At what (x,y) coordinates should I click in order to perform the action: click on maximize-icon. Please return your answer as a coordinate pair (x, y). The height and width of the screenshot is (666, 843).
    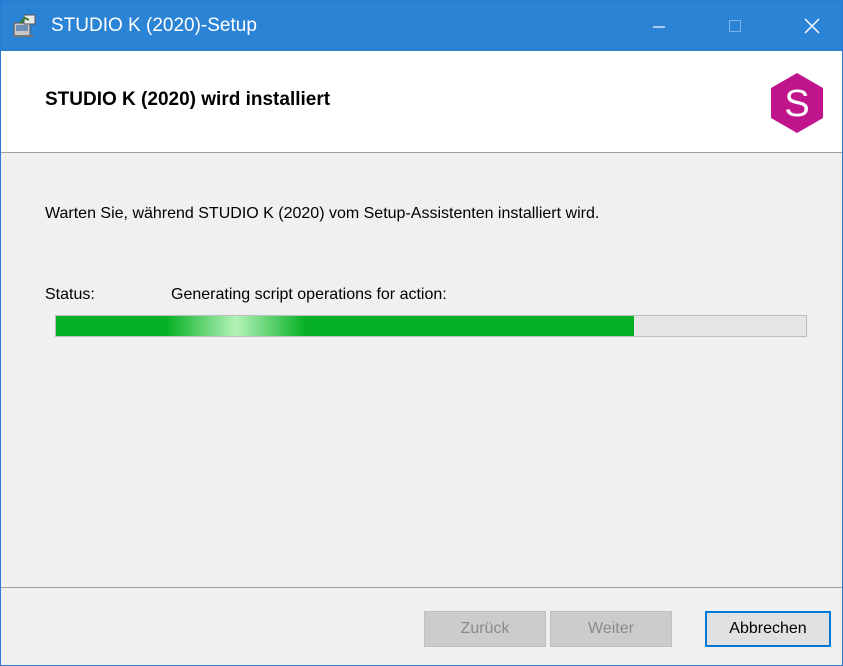
    Looking at the image, I should click on (735, 26).